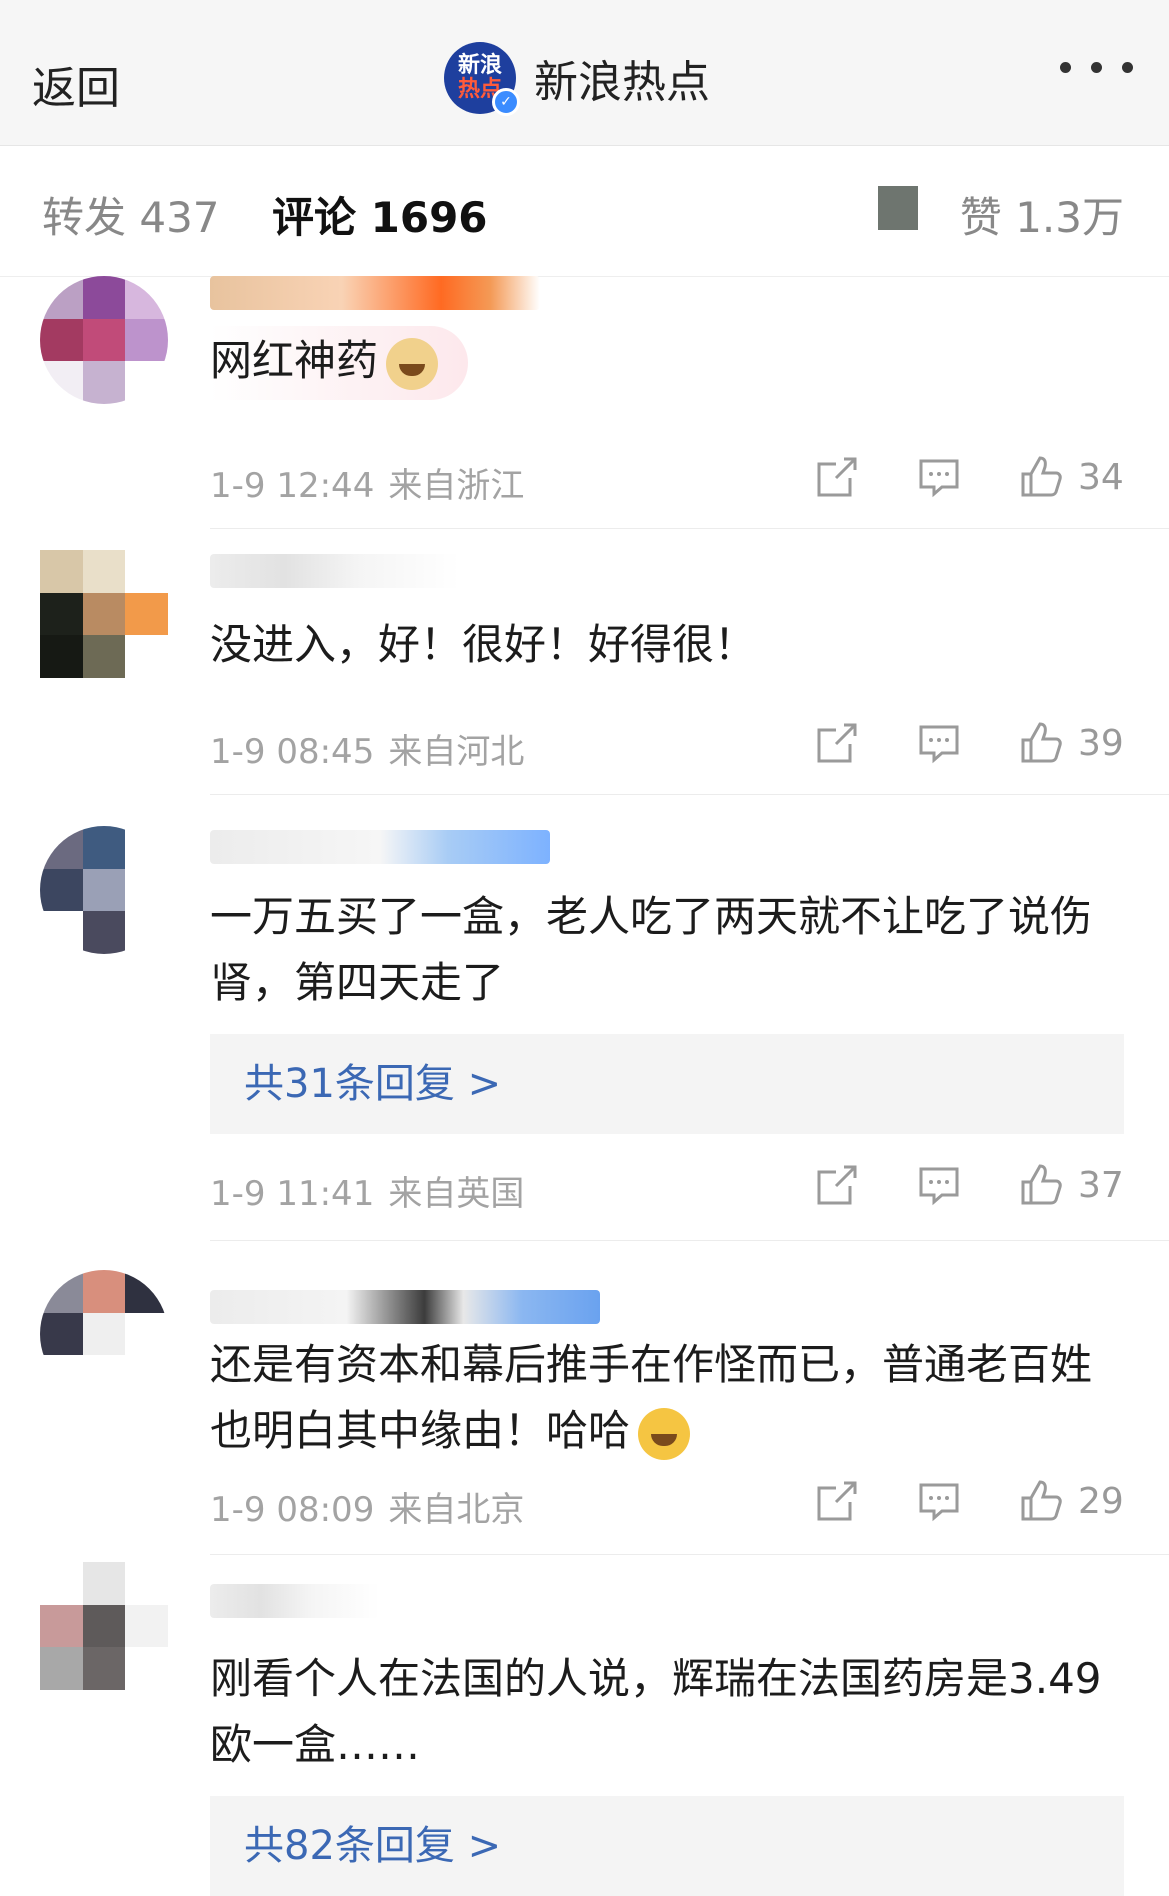 The image size is (1169, 1896). I want to click on comment-meta: 1-9 08:45 来自河北, so click(367, 748).